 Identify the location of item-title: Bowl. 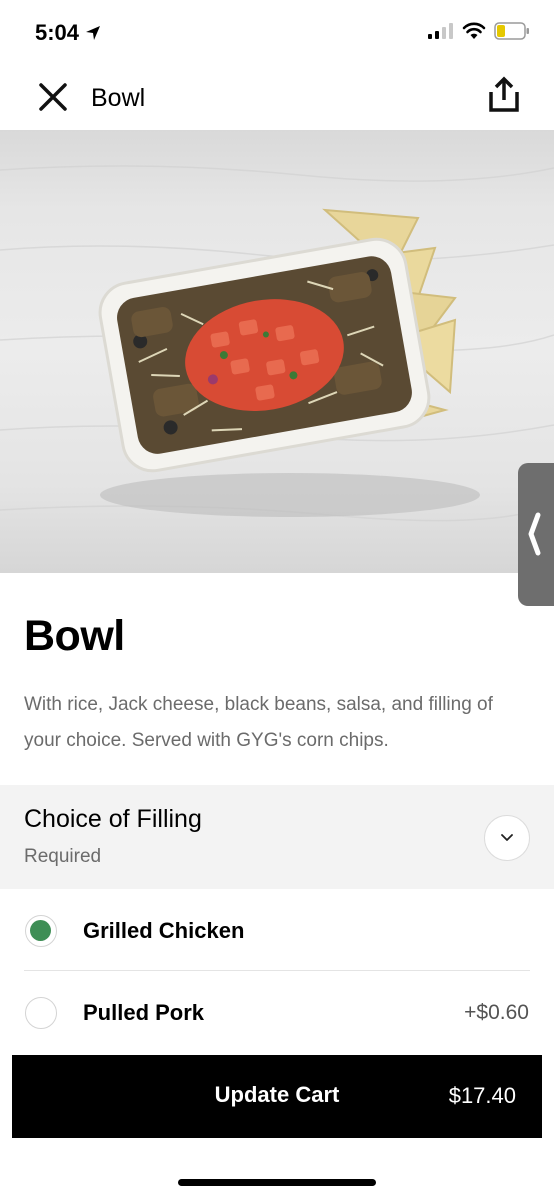
(74, 636).